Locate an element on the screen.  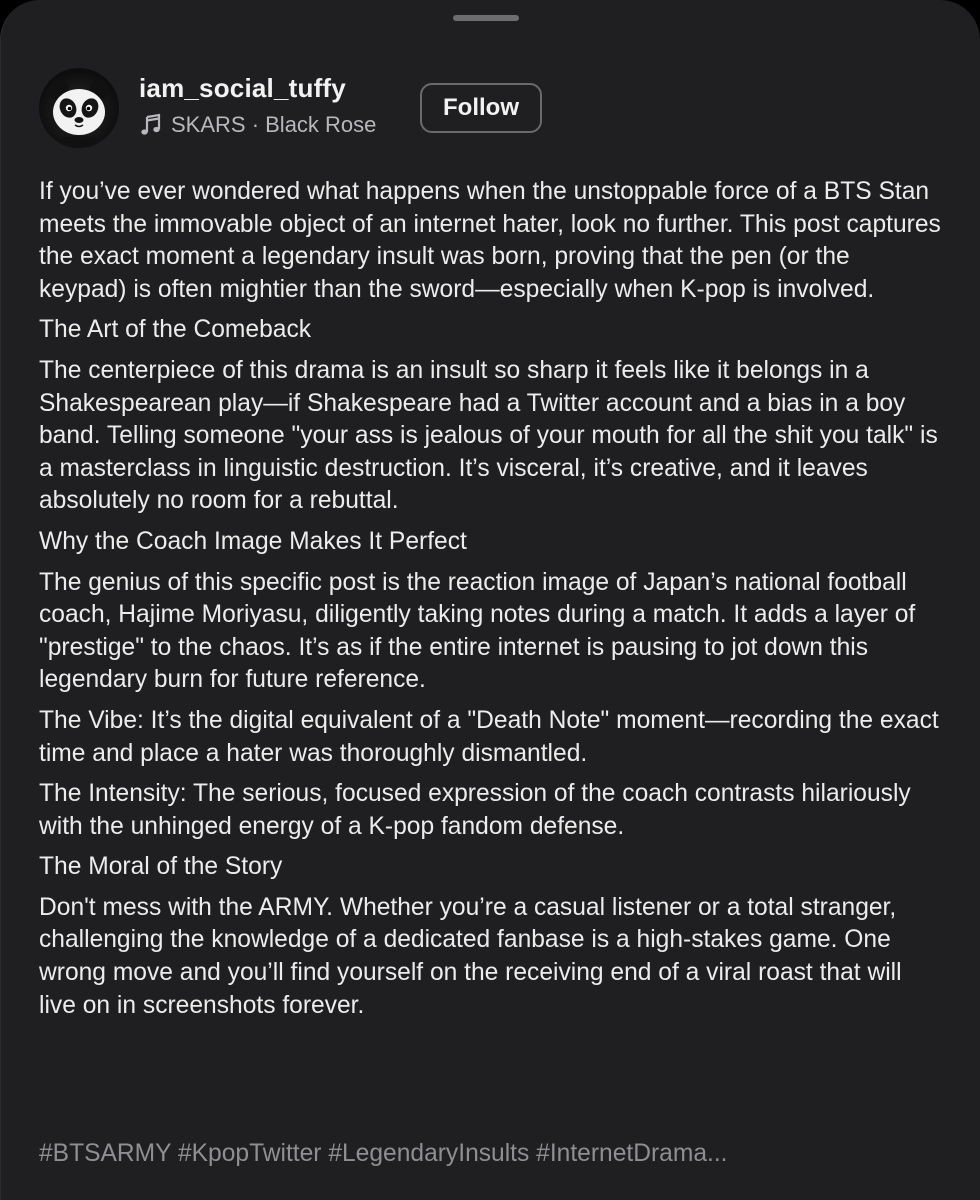
music-note-icon is located at coordinates (151, 124).